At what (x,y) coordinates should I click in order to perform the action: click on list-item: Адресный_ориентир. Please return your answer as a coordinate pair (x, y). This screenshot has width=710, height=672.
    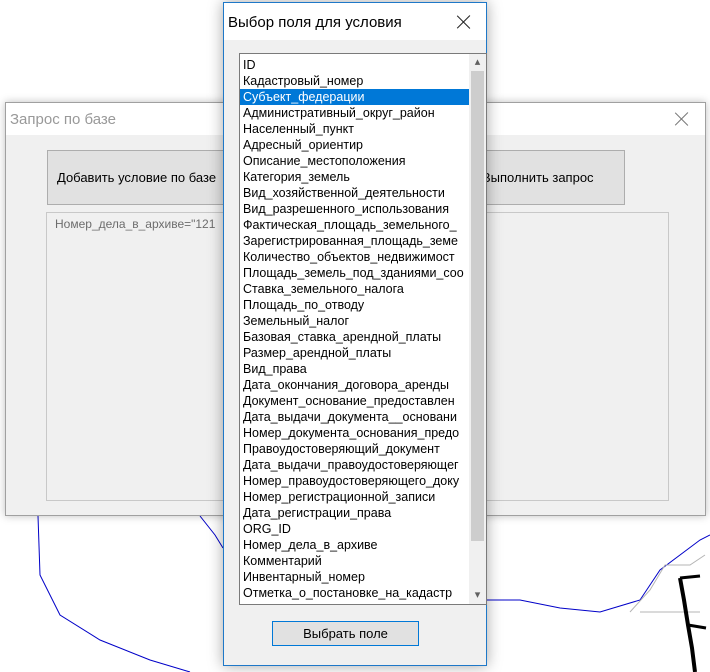
    Looking at the image, I should click on (356, 145).